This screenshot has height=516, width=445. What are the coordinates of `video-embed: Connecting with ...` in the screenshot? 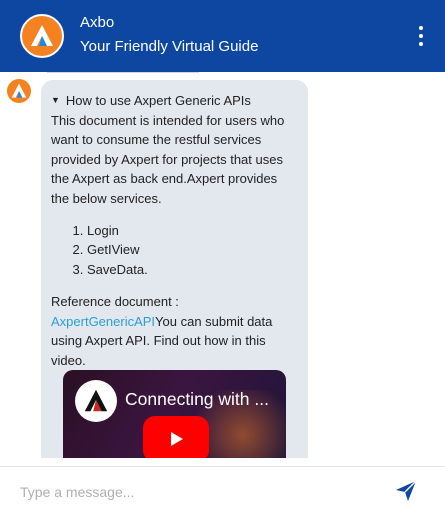 It's located at (174, 414).